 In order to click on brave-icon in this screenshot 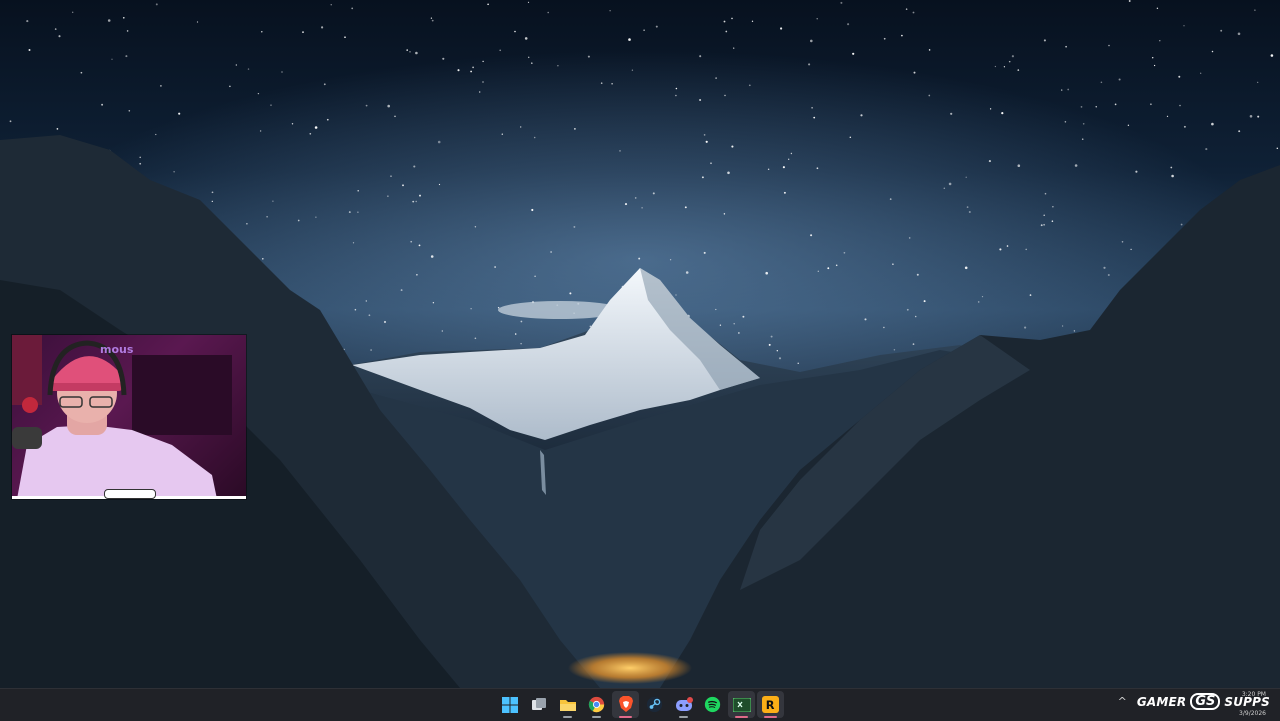, I will do `click(625, 704)`.